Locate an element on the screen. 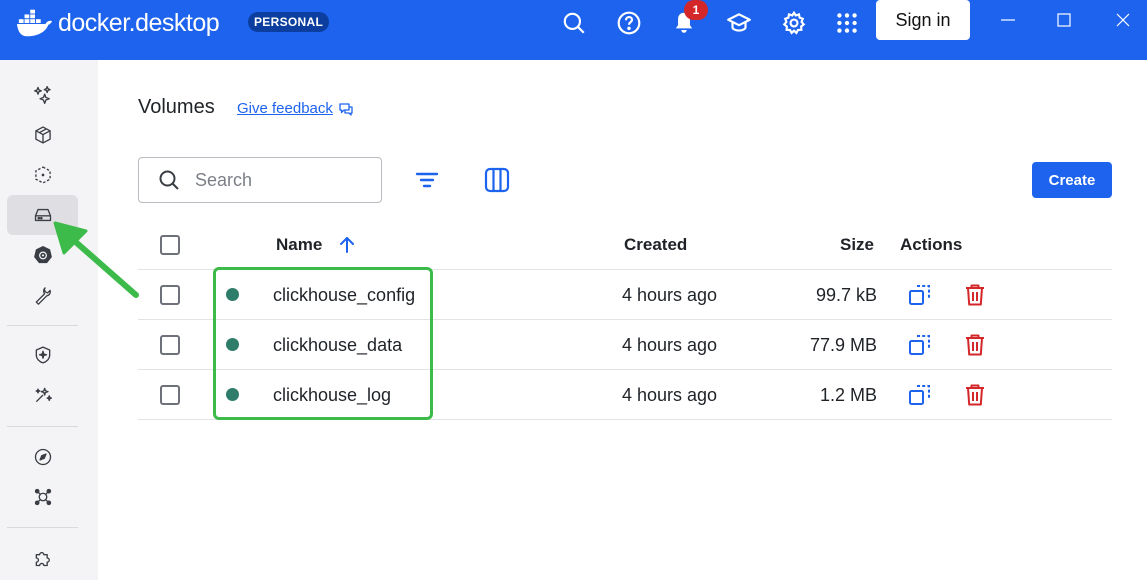 The image size is (1147, 580). feedback-chat-icon is located at coordinates (346, 109).